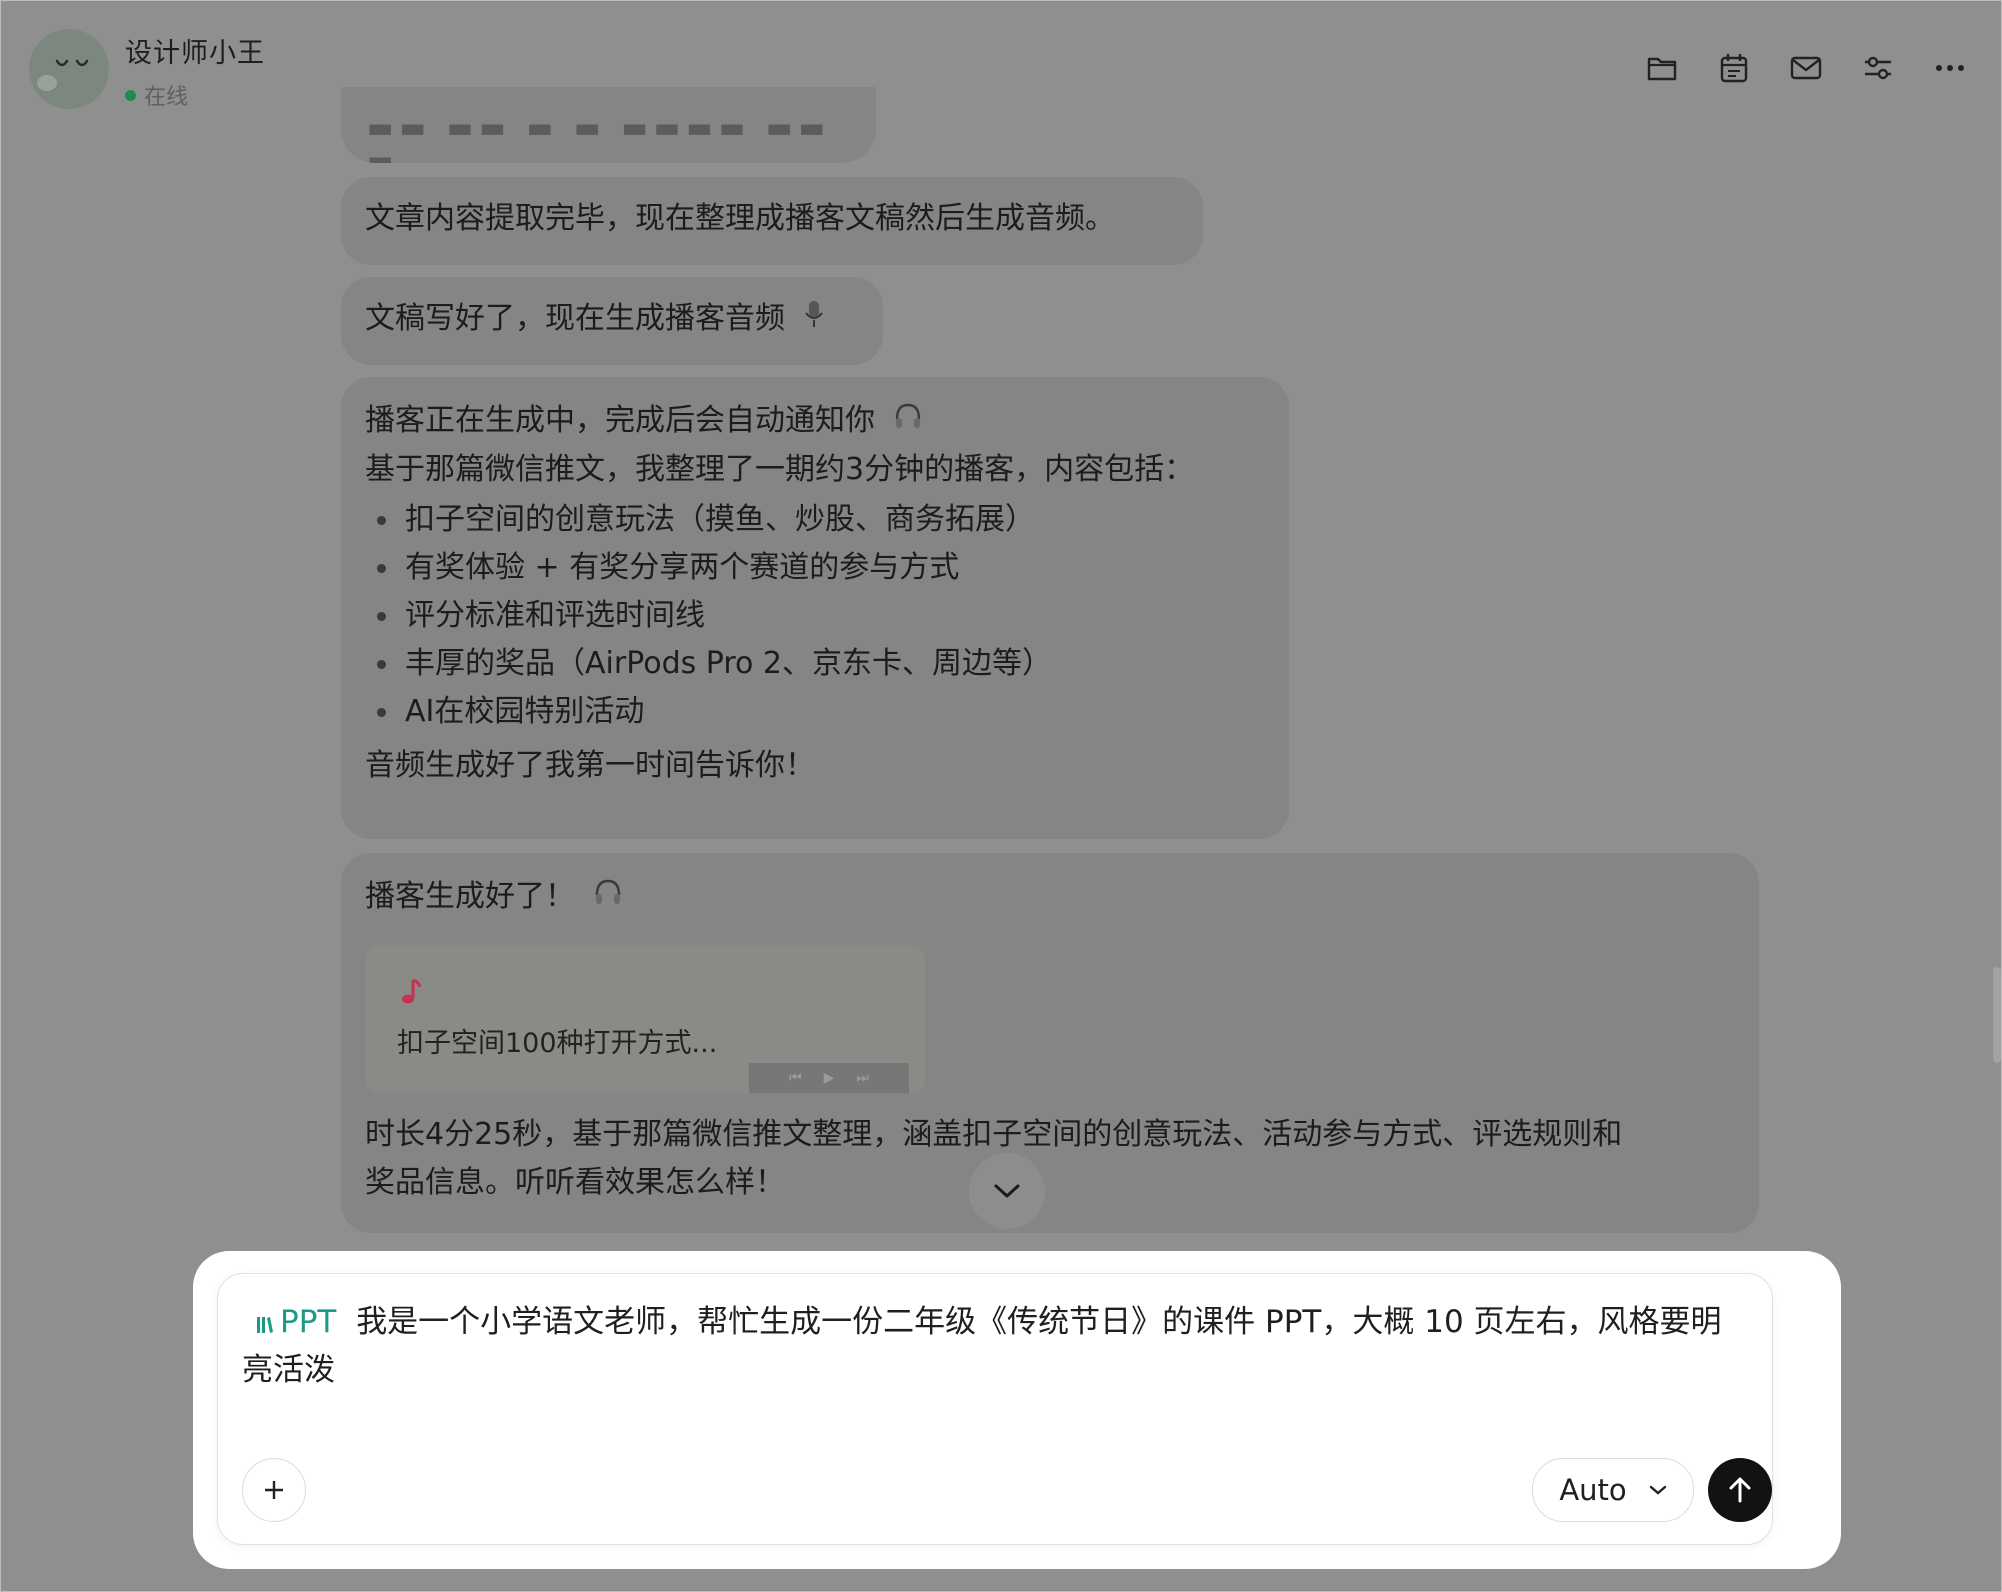 This screenshot has height=1592, width=2002. What do you see at coordinates (1593, 1490) in the screenshot?
I see `model-select-value: Auto` at bounding box center [1593, 1490].